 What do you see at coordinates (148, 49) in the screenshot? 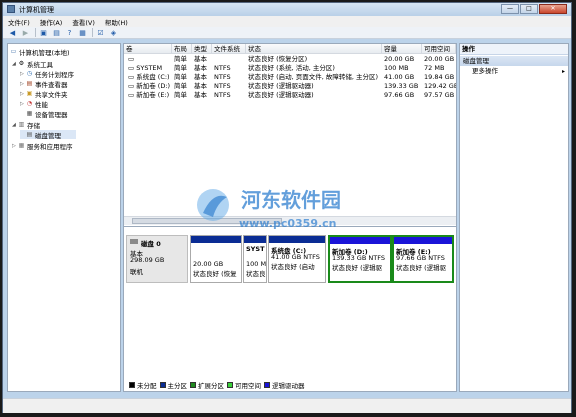
I see `column-header-volume: 卷` at bounding box center [148, 49].